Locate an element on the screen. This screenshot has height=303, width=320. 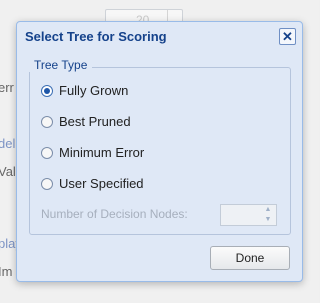
radio-minimum-error is located at coordinates (47, 152).